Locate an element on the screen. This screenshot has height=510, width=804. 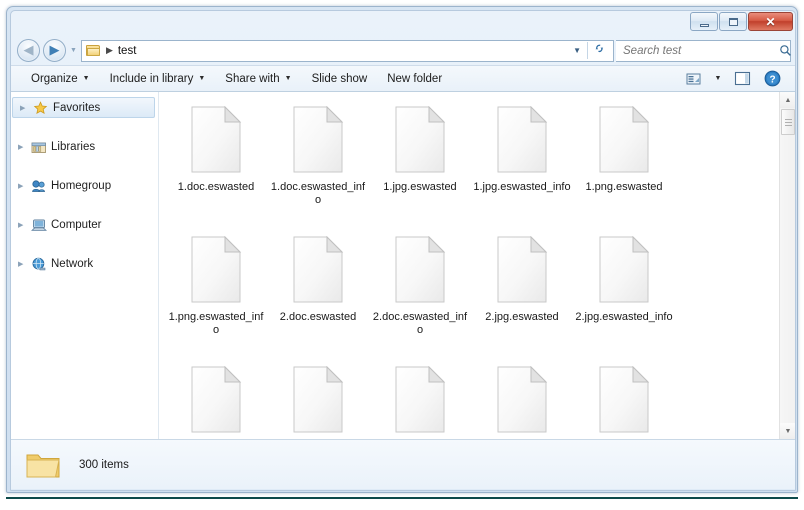
status-bar: 300 items is located at coordinates (403, 464).